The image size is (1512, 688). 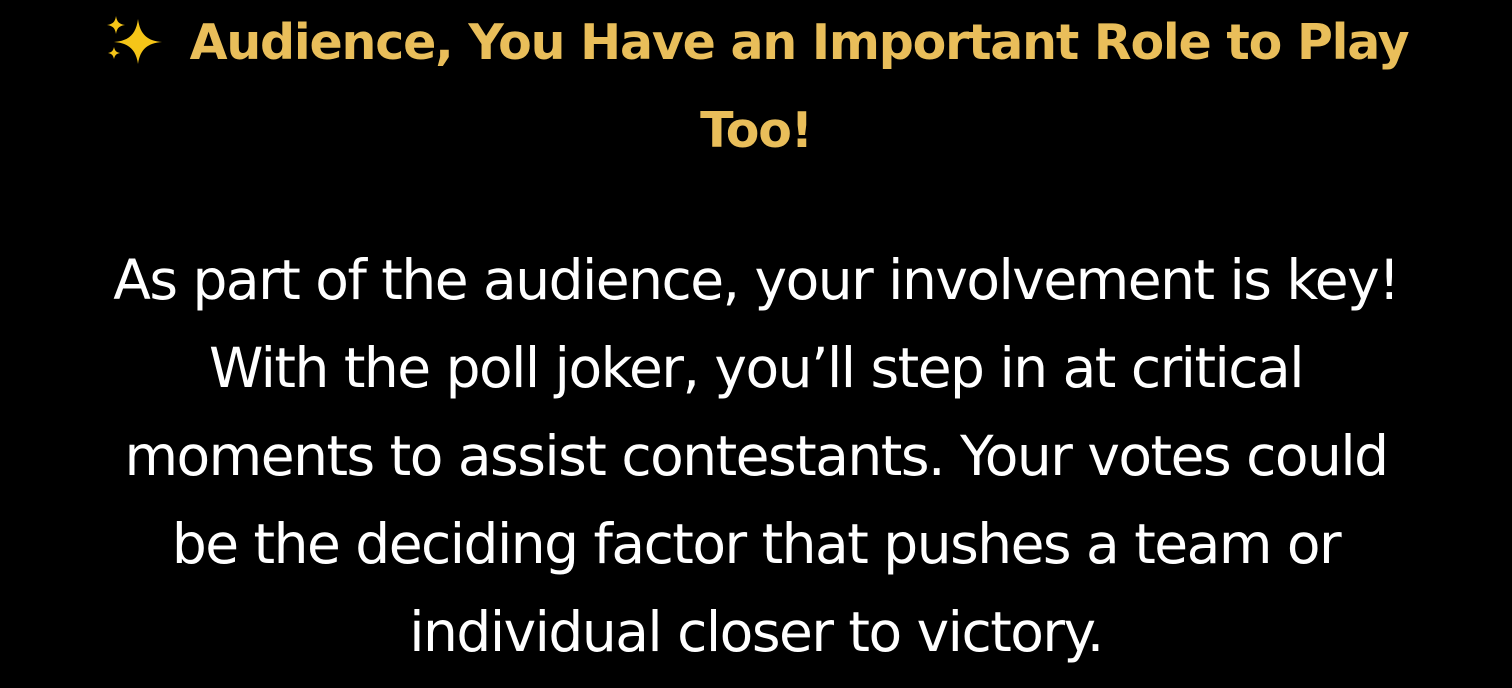 What do you see at coordinates (756, 632) in the screenshot?
I see `body-line: individual closer to victory.` at bounding box center [756, 632].